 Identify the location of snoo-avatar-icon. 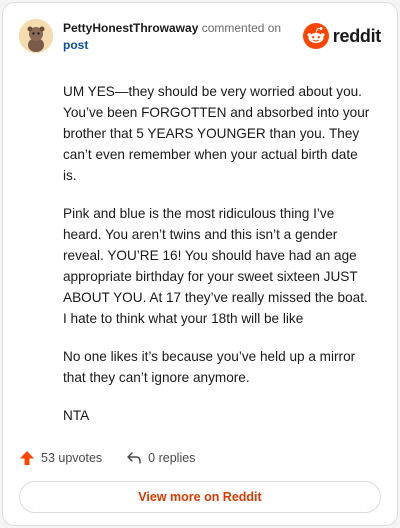
(36, 36).